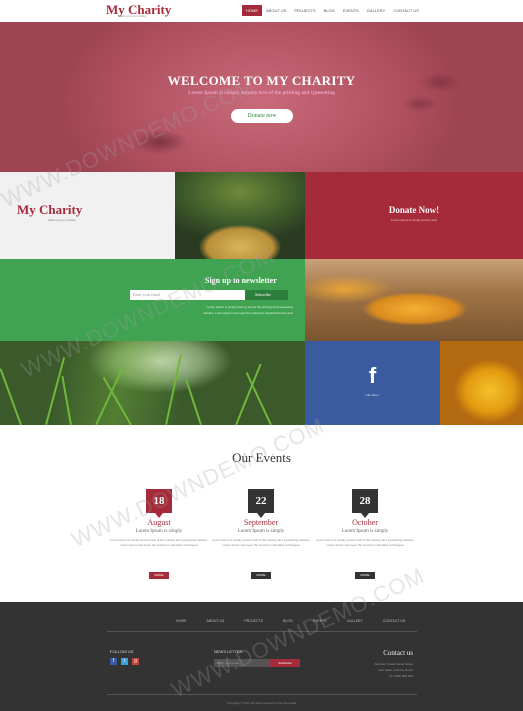 The width and height of the screenshot is (523, 711). What do you see at coordinates (132, 16) in the screenshot?
I see `logo-tagline: Making every holiday` at bounding box center [132, 16].